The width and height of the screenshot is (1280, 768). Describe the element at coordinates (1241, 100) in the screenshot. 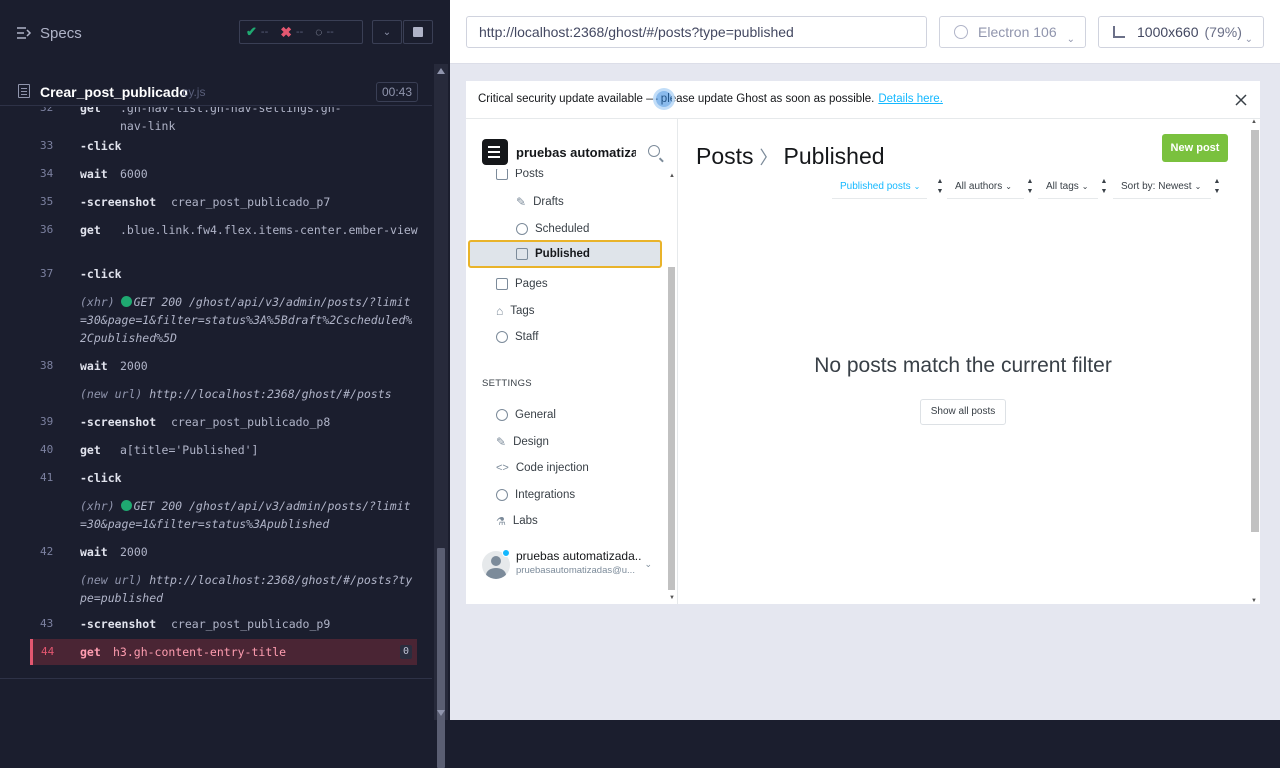

I see `close-icon` at that location.